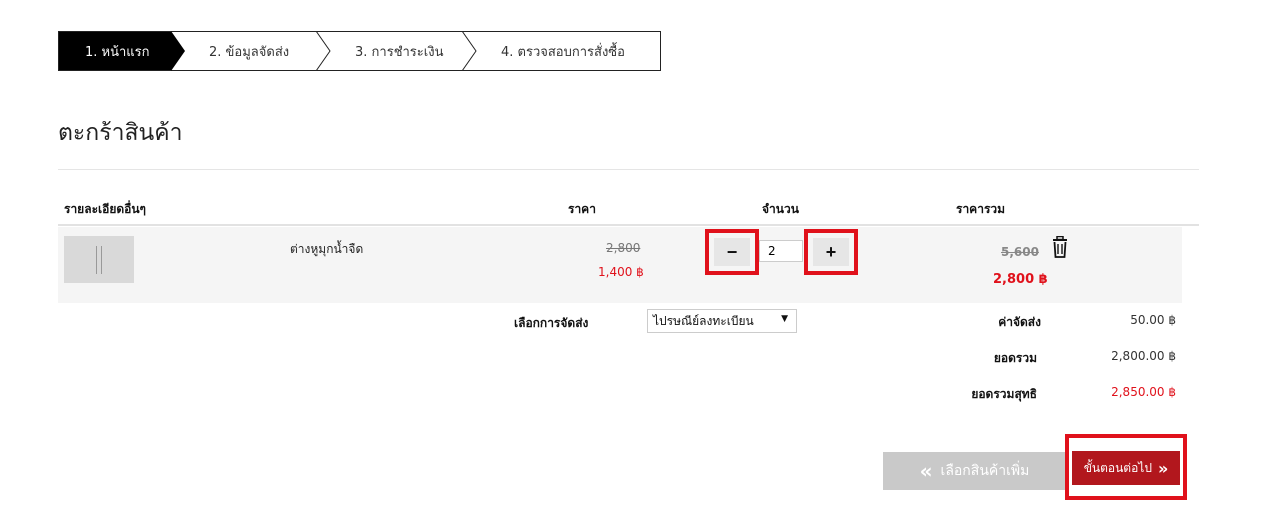 This screenshot has height=507, width=1285. Describe the element at coordinates (781, 251) in the screenshot. I see `quantity-input` at that location.